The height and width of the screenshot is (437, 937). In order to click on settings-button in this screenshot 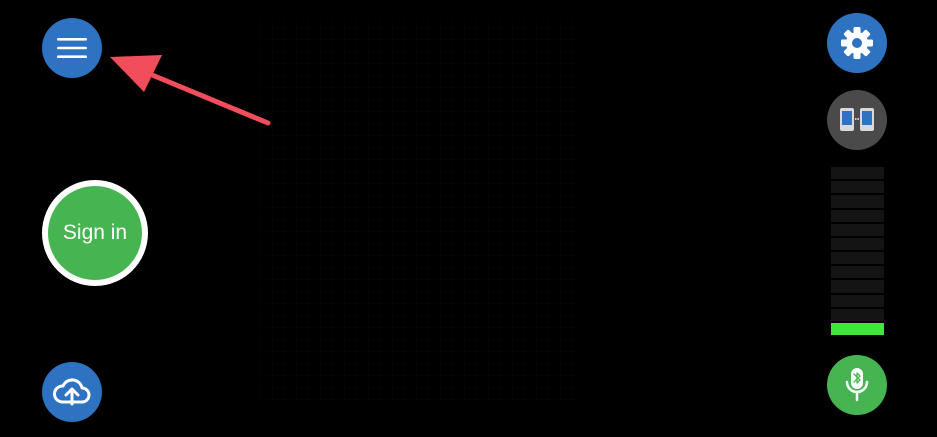, I will do `click(857, 43)`.